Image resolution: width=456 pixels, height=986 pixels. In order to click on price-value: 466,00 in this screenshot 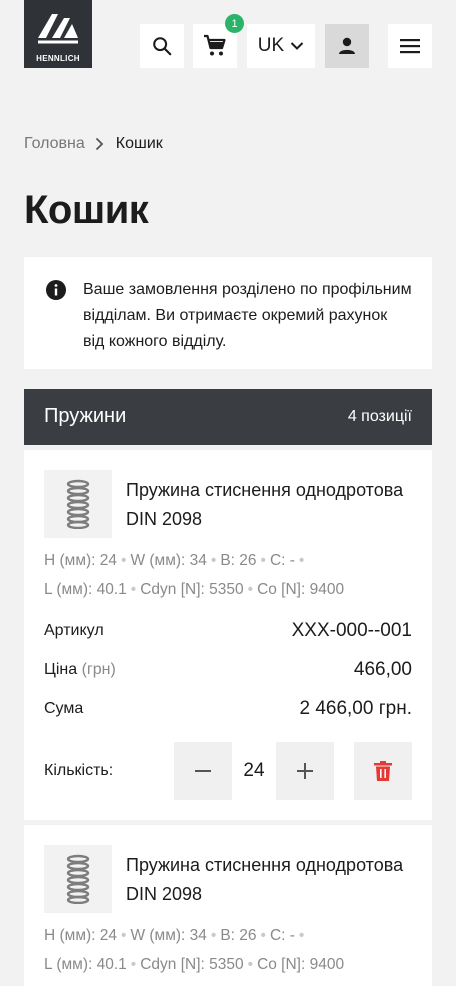, I will do `click(382, 669)`.